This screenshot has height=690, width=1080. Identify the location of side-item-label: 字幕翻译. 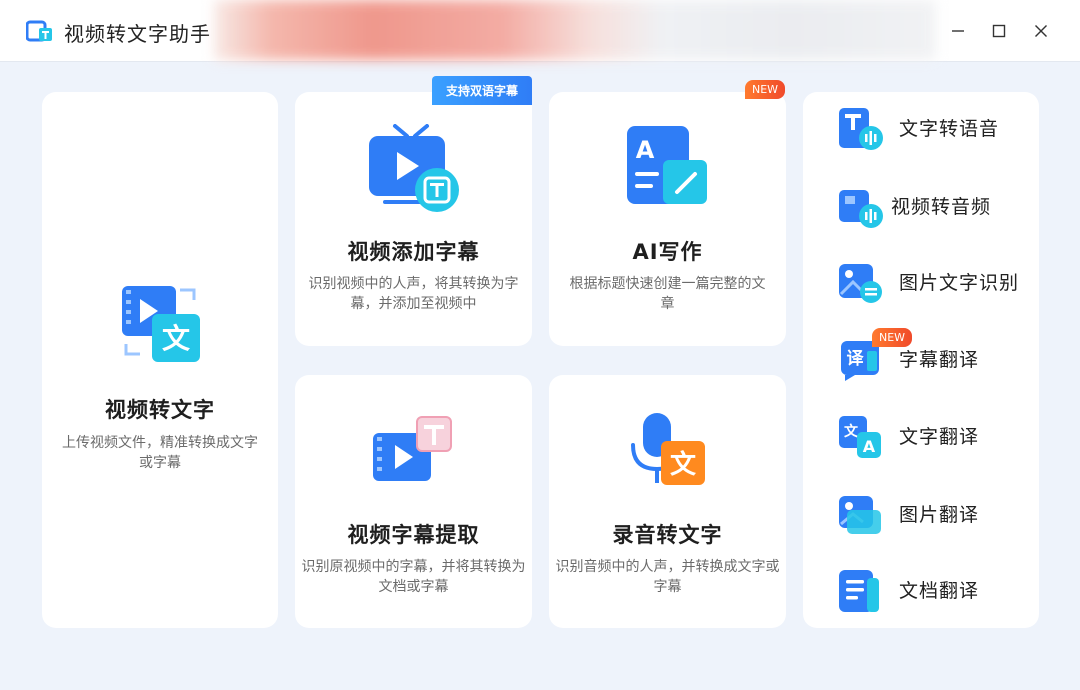
(939, 360).